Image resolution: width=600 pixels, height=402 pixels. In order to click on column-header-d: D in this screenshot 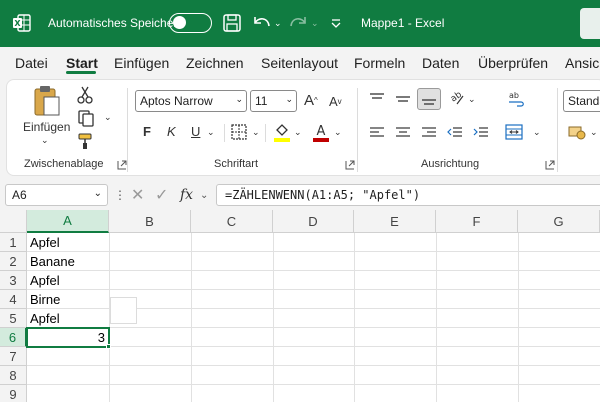, I will do `click(313, 221)`.